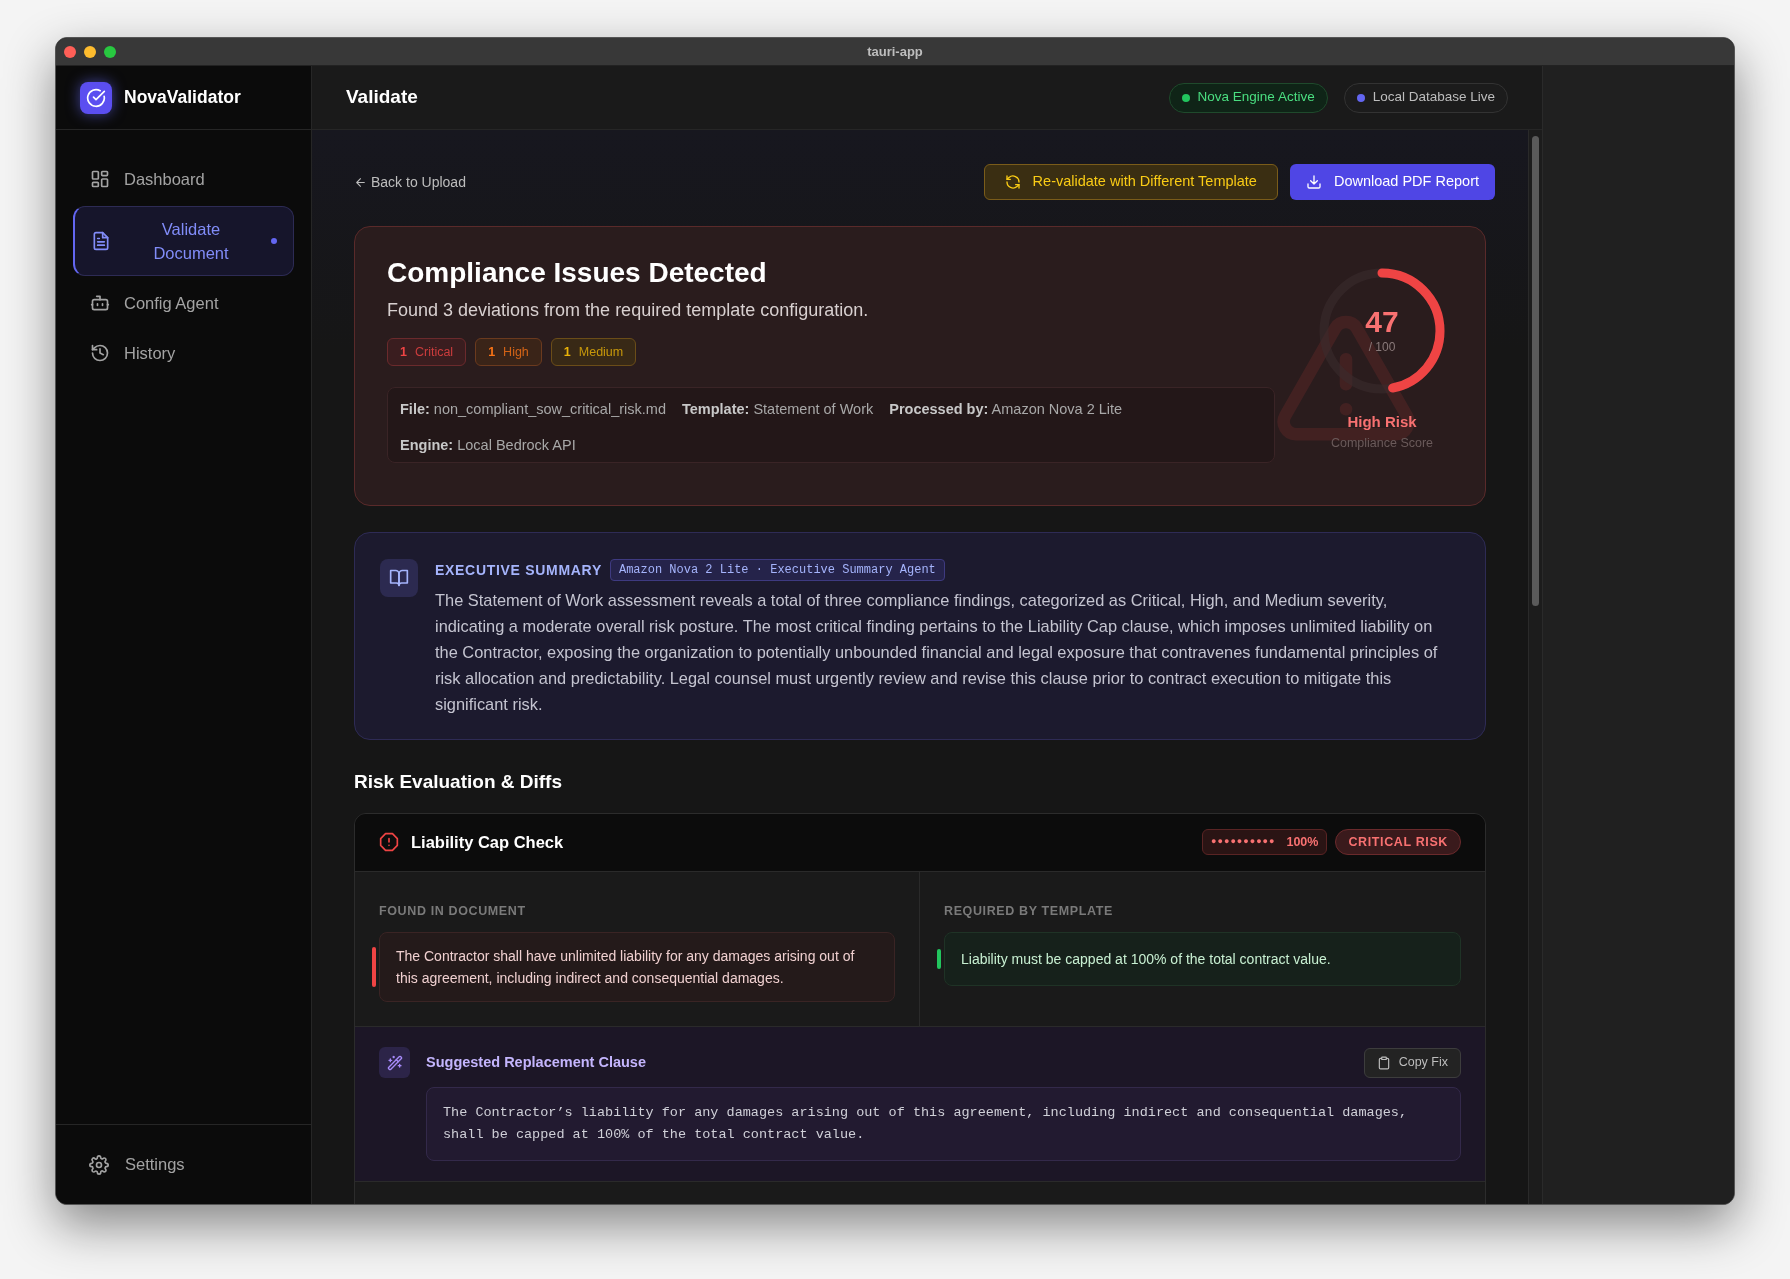 The image size is (1790, 1279). Describe the element at coordinates (1398, 842) in the screenshot. I see `severity-badge: CRITICAL RISK` at that location.